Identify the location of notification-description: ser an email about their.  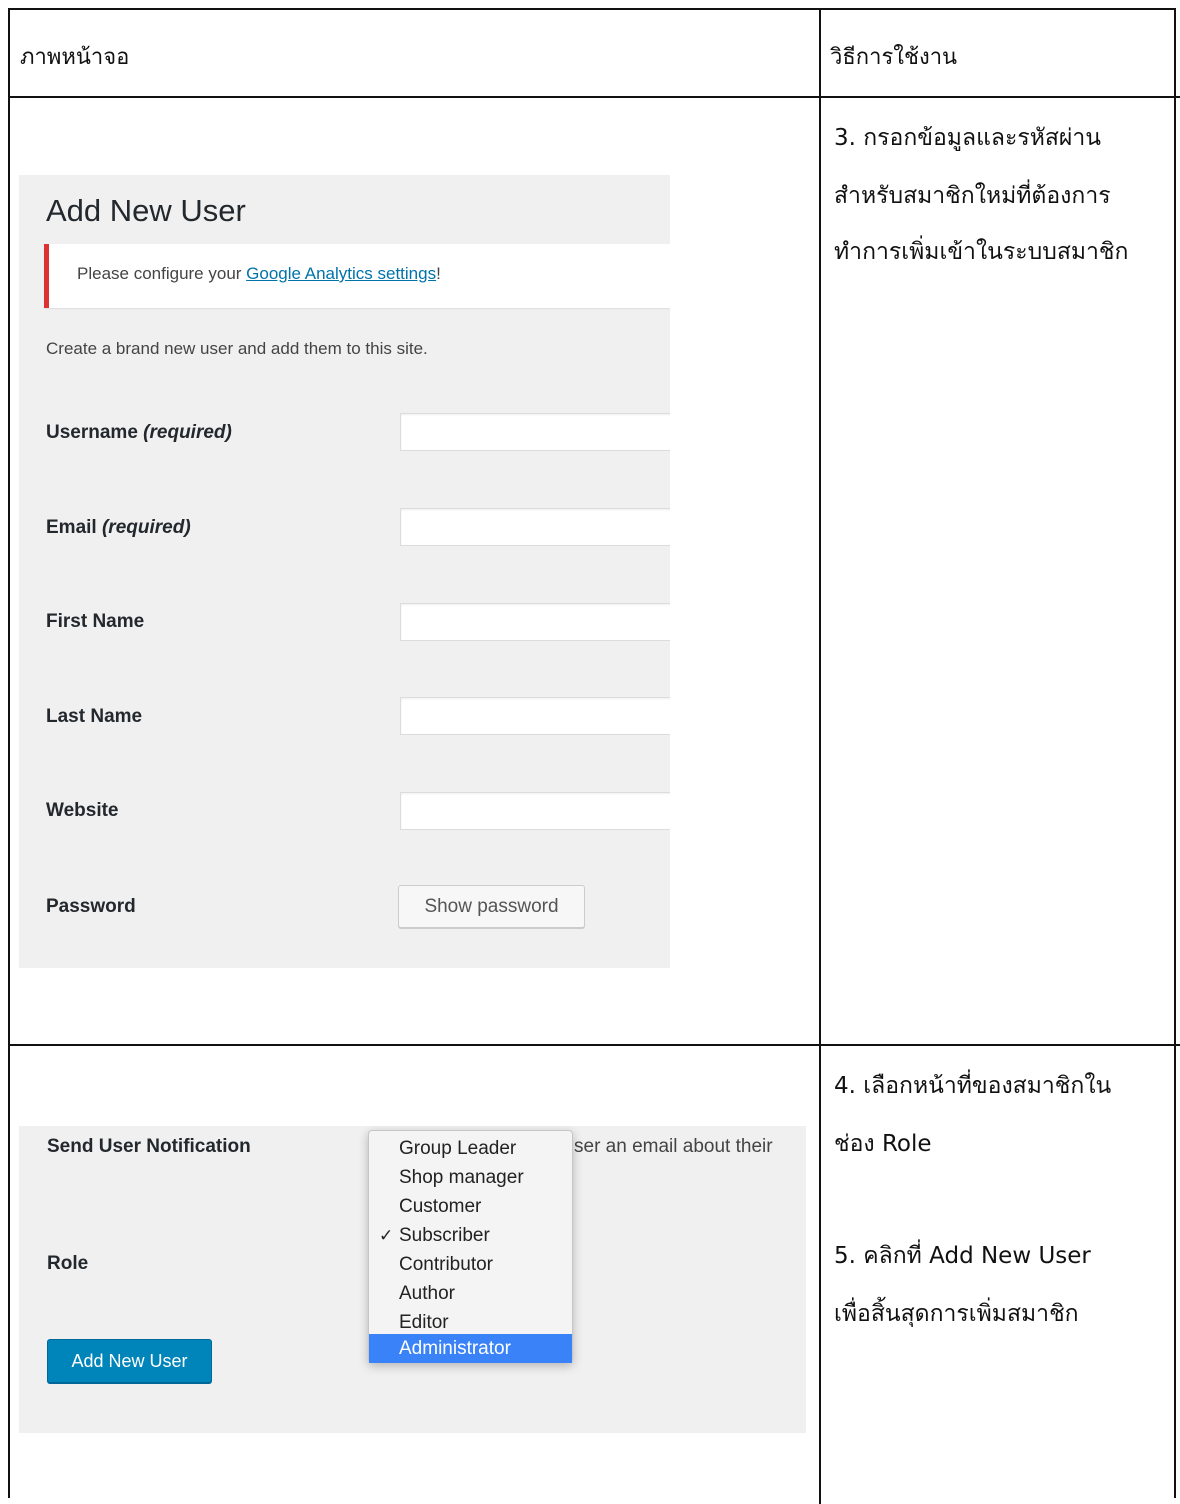
(673, 1146).